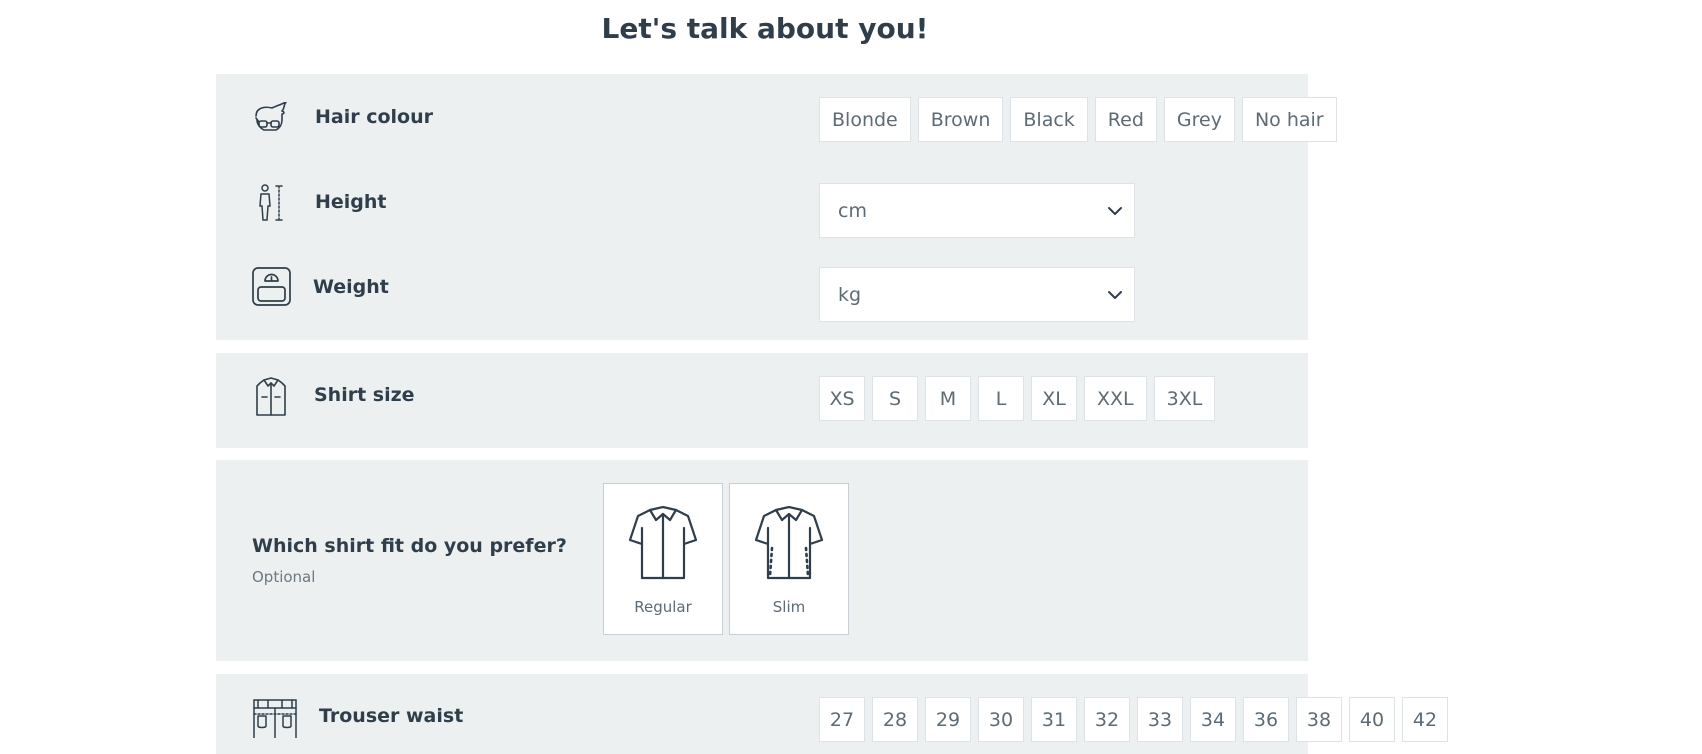  I want to click on shirt-size-xs: XS, so click(842, 398).